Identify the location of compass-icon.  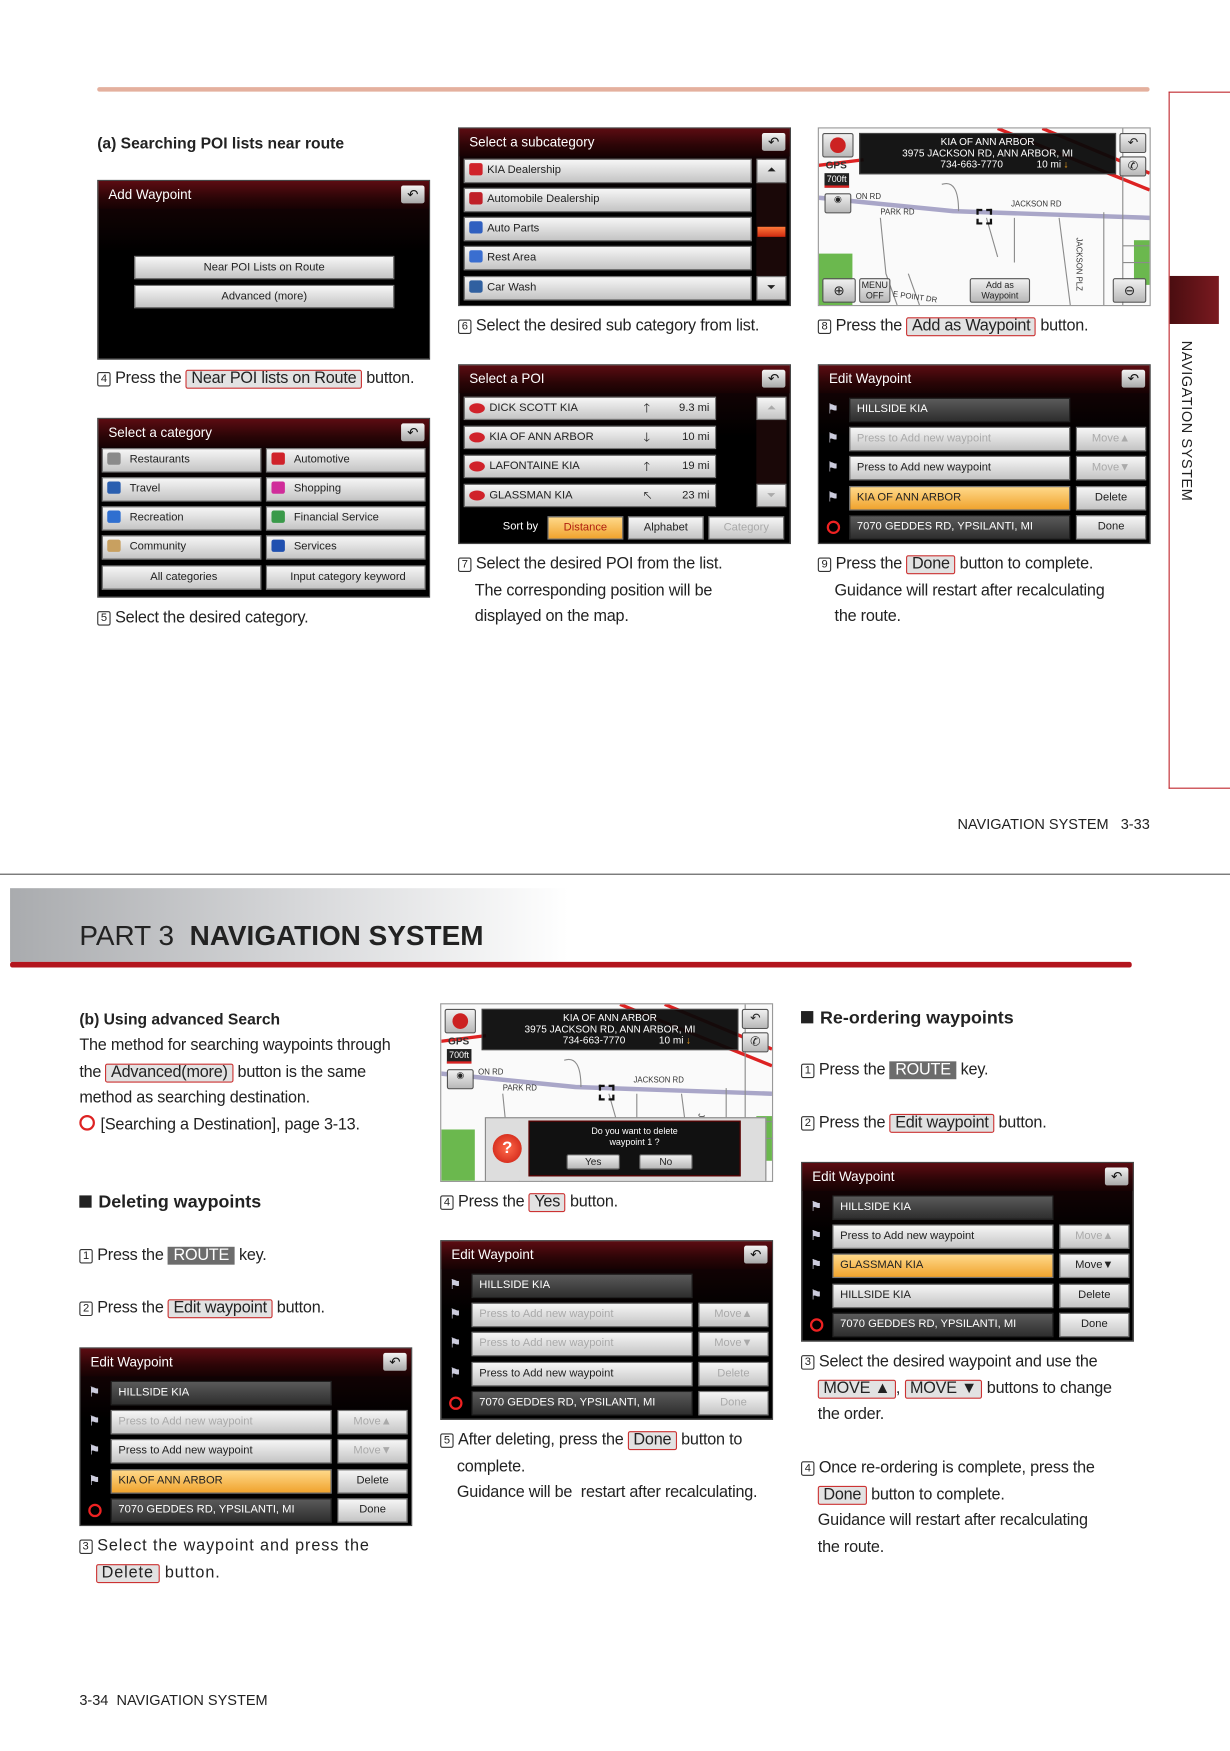
(460, 1021).